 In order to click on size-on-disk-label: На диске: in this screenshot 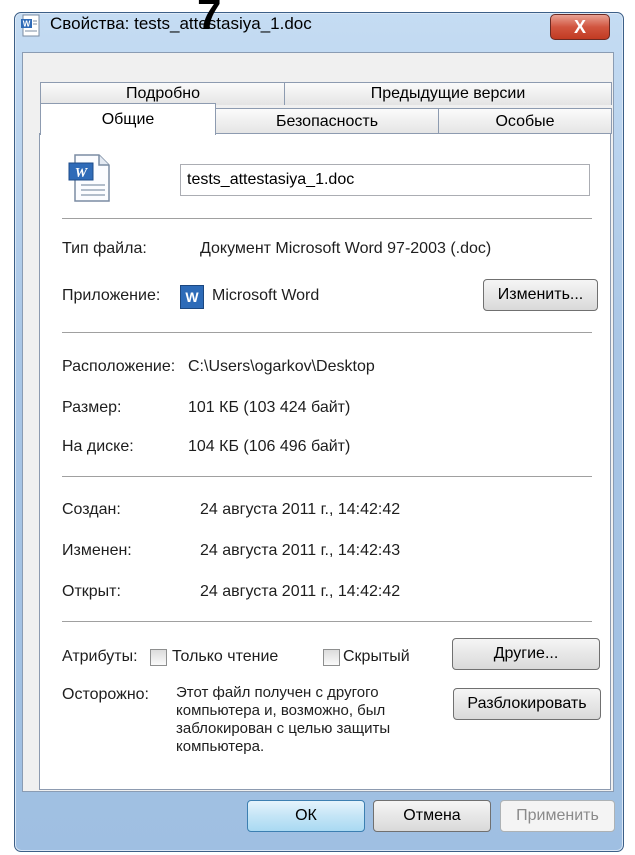, I will do `click(98, 446)`.